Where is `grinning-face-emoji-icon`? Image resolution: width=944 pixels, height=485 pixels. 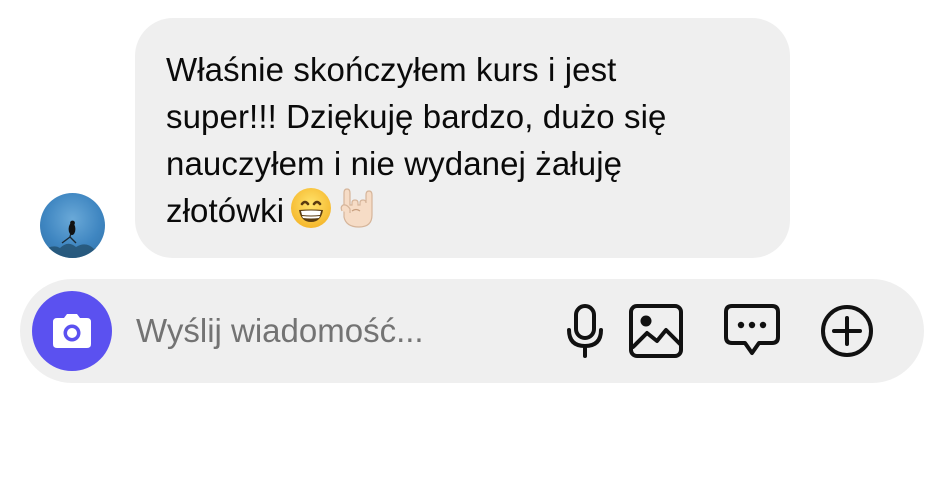 grinning-face-emoji-icon is located at coordinates (311, 214).